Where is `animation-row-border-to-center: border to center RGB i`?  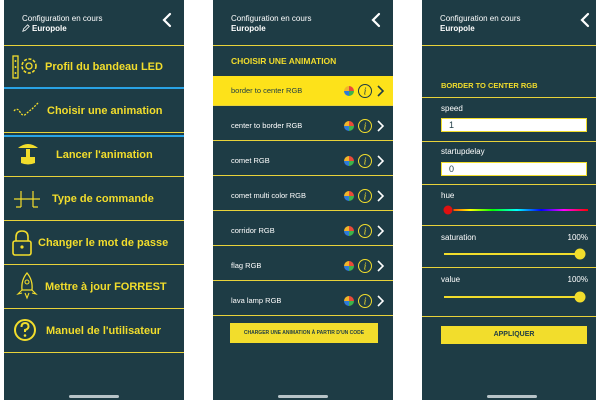 animation-row-border-to-center: border to center RGB i is located at coordinates (303, 91).